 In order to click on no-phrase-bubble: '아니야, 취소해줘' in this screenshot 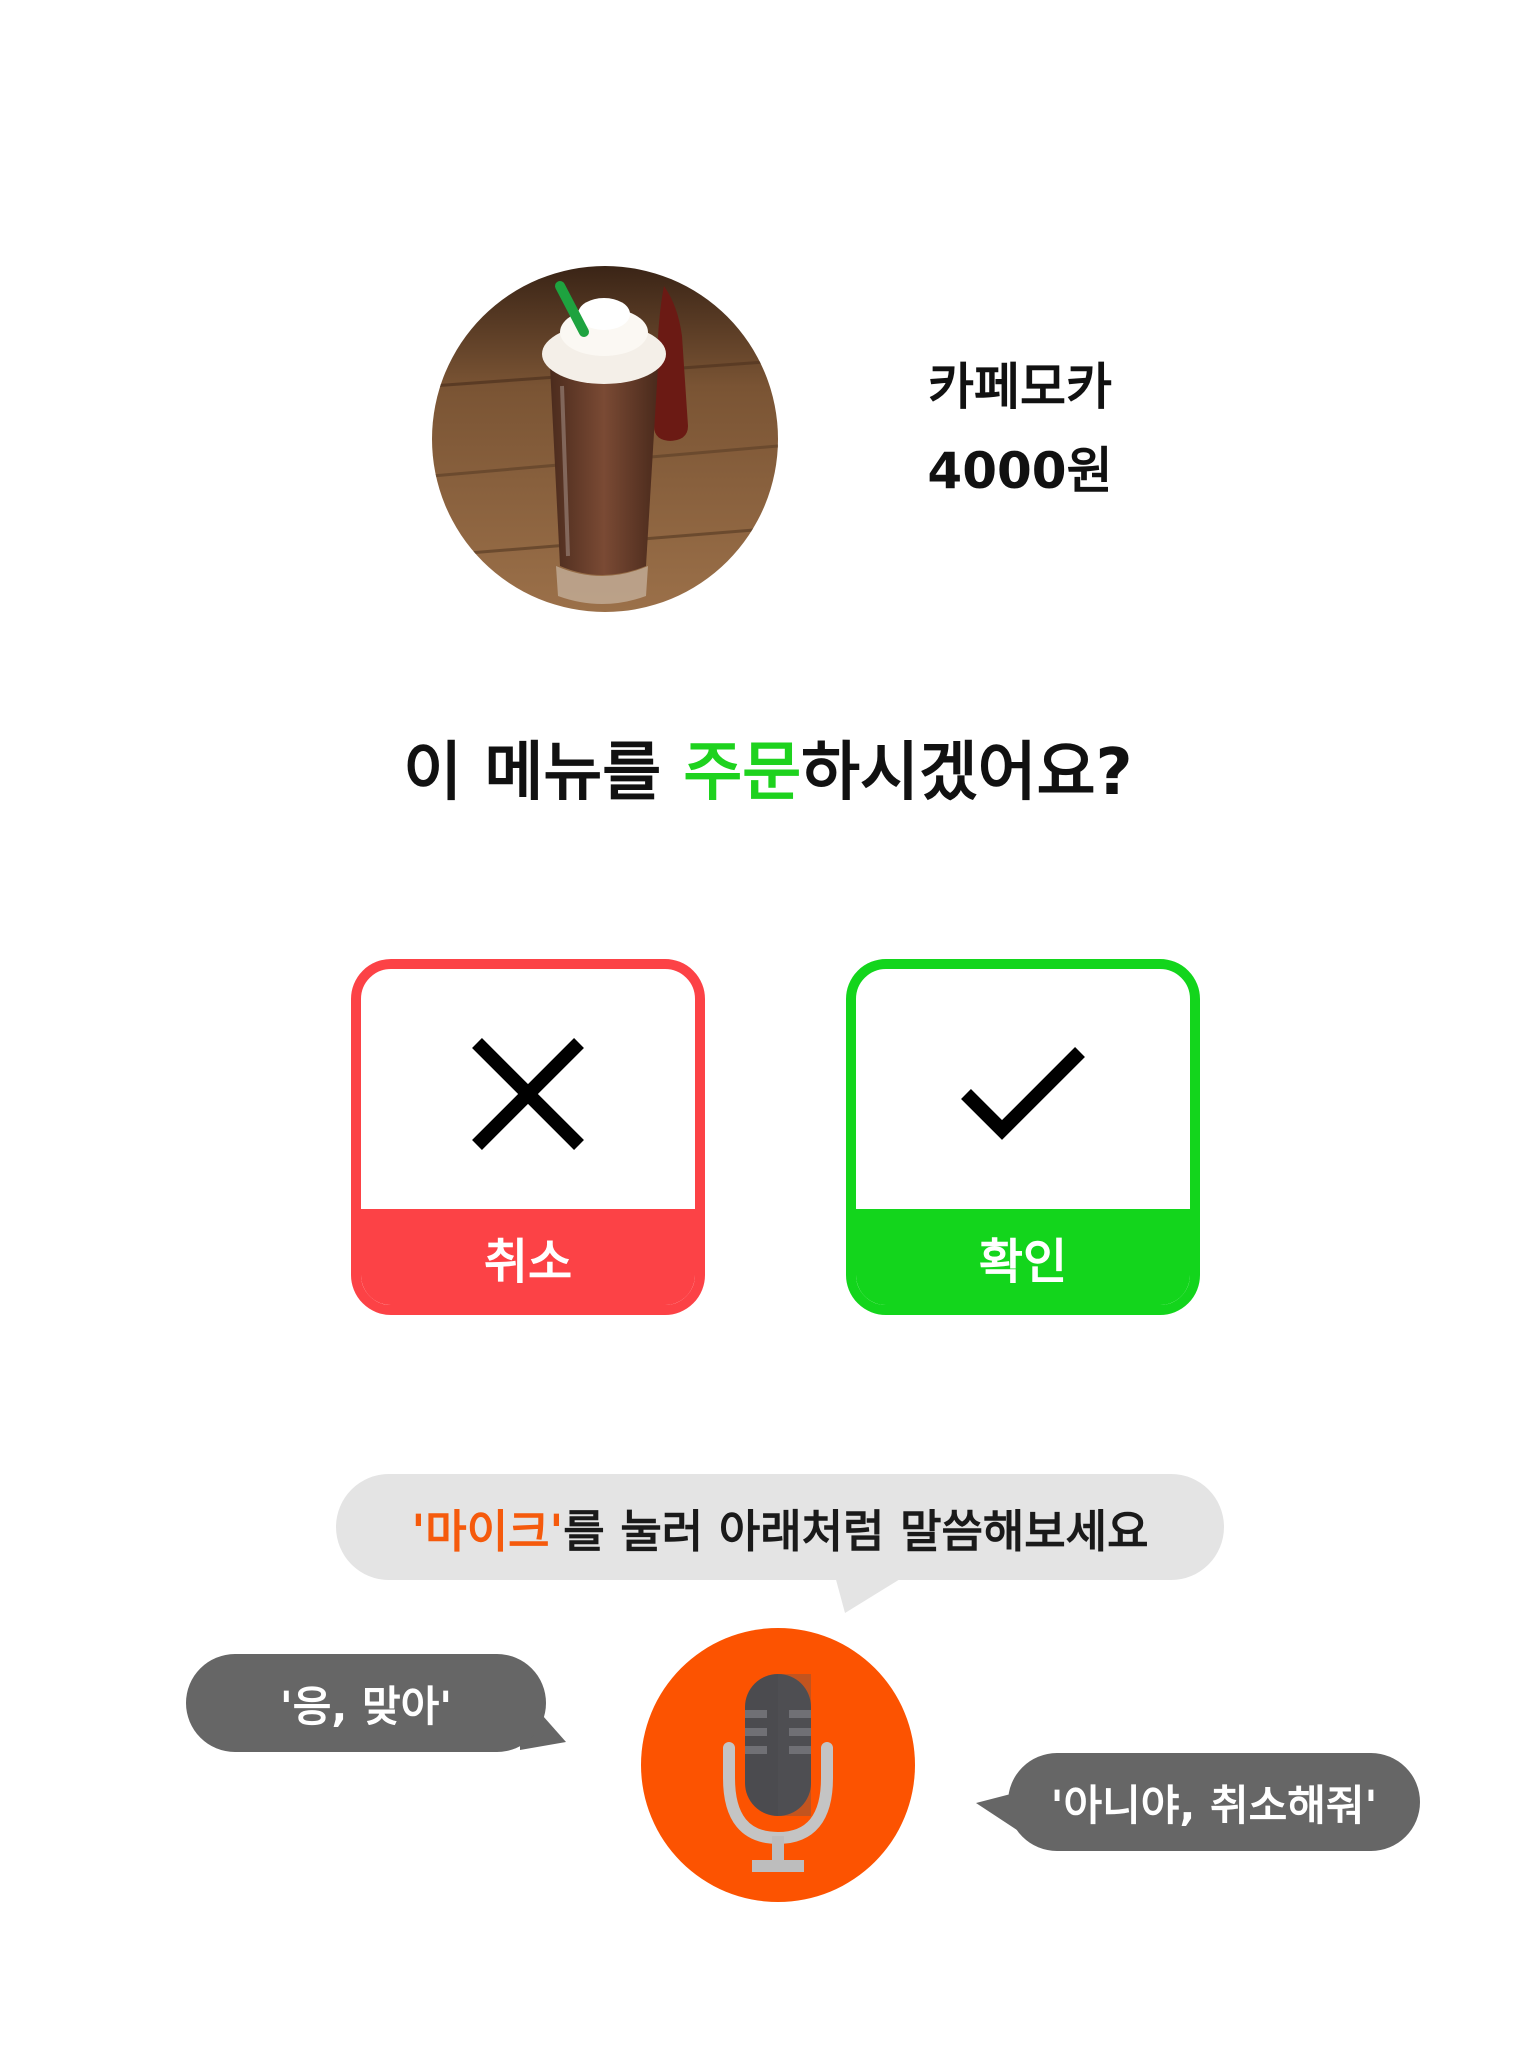, I will do `click(1214, 1802)`.